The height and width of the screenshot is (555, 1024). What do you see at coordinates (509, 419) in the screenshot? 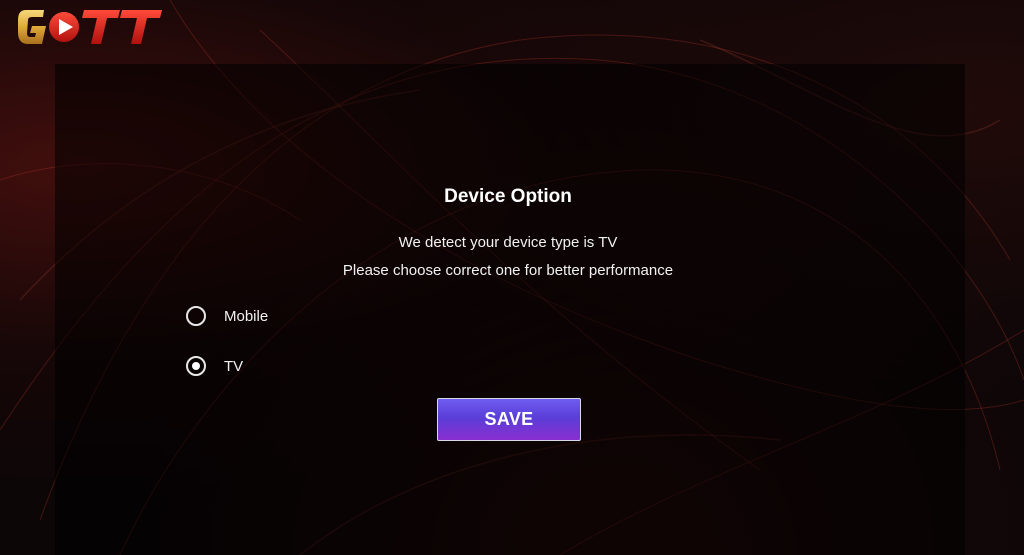
I see `save-button: SAVE` at bounding box center [509, 419].